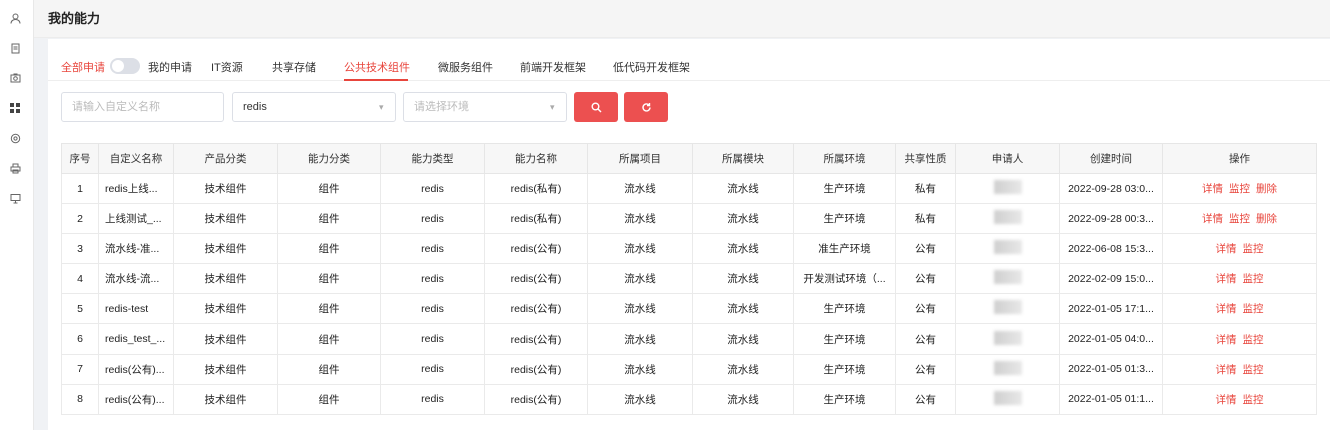  Describe the element at coordinates (136, 158) in the screenshot. I see `col-header: 自定义名称` at that location.